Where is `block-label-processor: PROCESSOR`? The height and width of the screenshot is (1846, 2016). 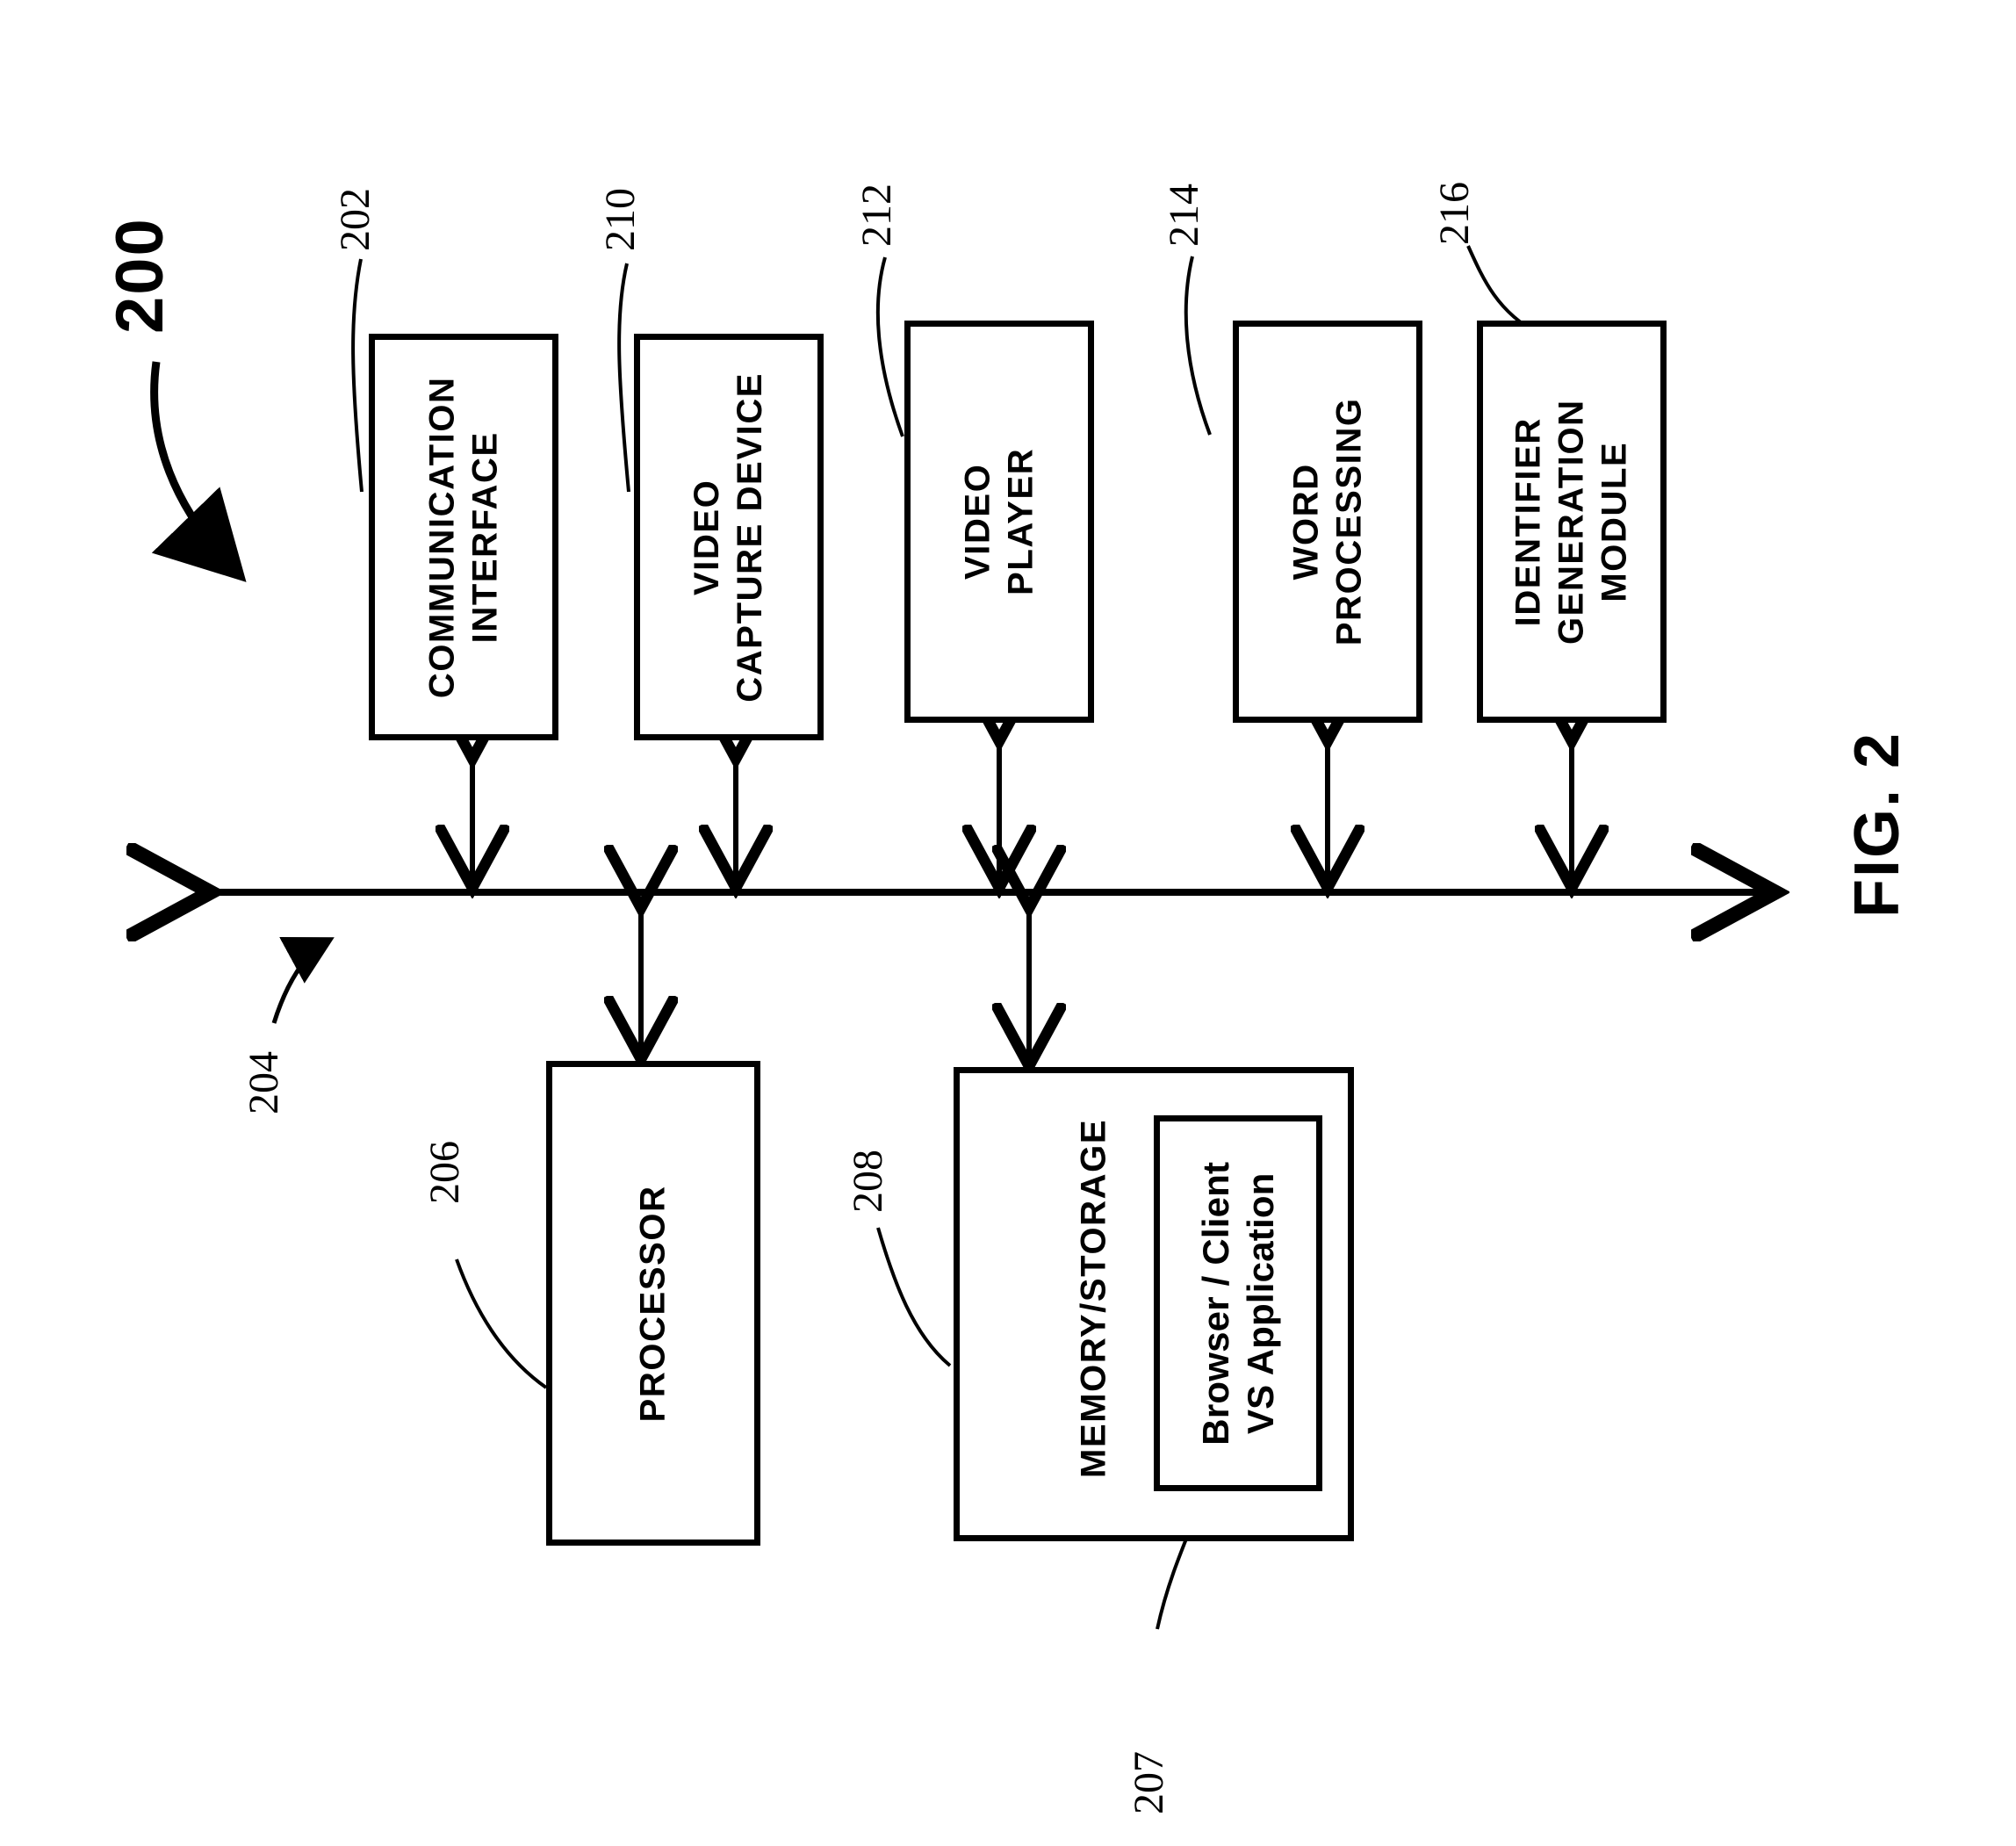 block-label-processor: PROCESSOR is located at coordinates (653, 1303).